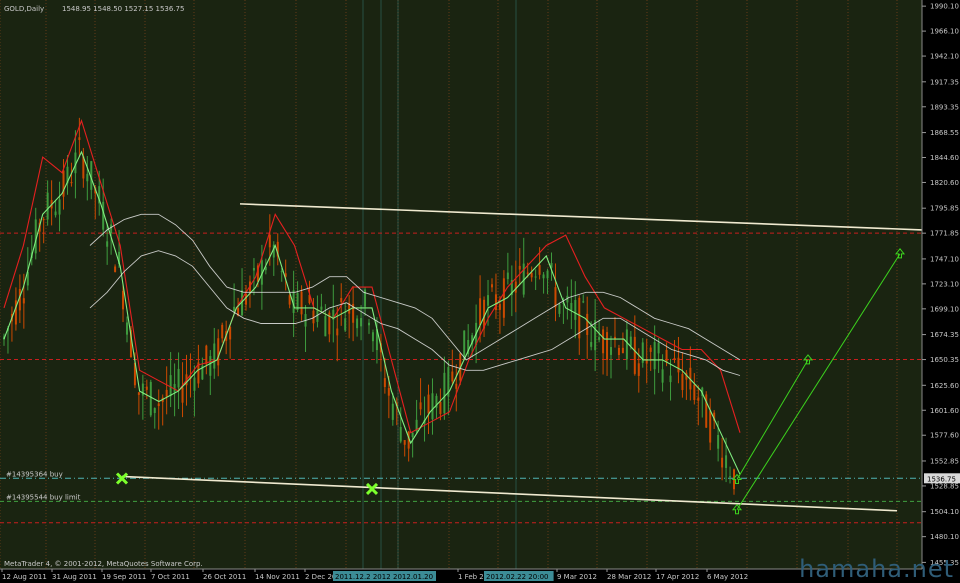 This screenshot has height=583, width=960. Describe the element at coordinates (944, 309) in the screenshot. I see `y-tick-label-12: 1699.10` at that location.